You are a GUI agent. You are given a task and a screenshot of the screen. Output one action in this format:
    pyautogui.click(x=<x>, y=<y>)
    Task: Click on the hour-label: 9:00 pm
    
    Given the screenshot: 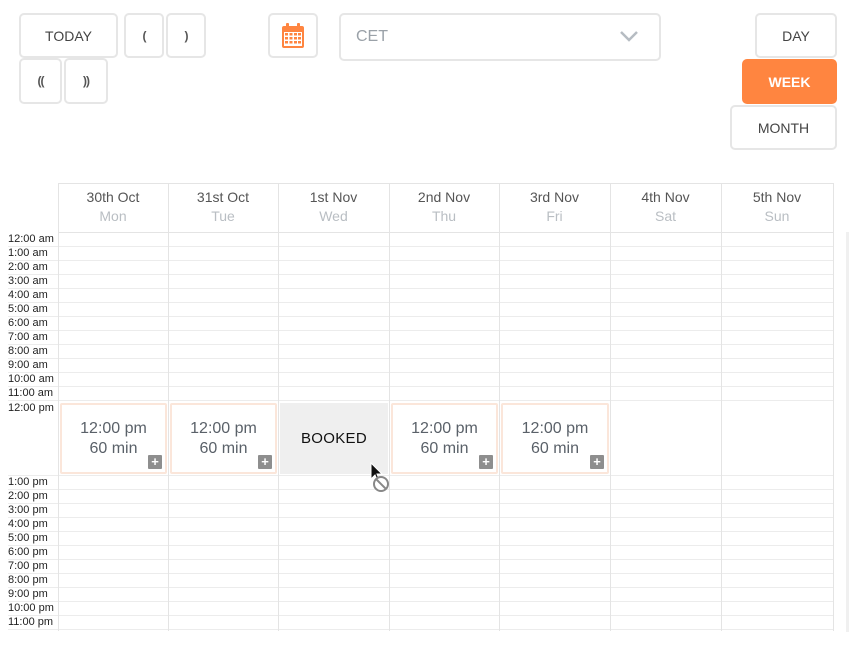 What is the action you would take?
    pyautogui.click(x=28, y=594)
    